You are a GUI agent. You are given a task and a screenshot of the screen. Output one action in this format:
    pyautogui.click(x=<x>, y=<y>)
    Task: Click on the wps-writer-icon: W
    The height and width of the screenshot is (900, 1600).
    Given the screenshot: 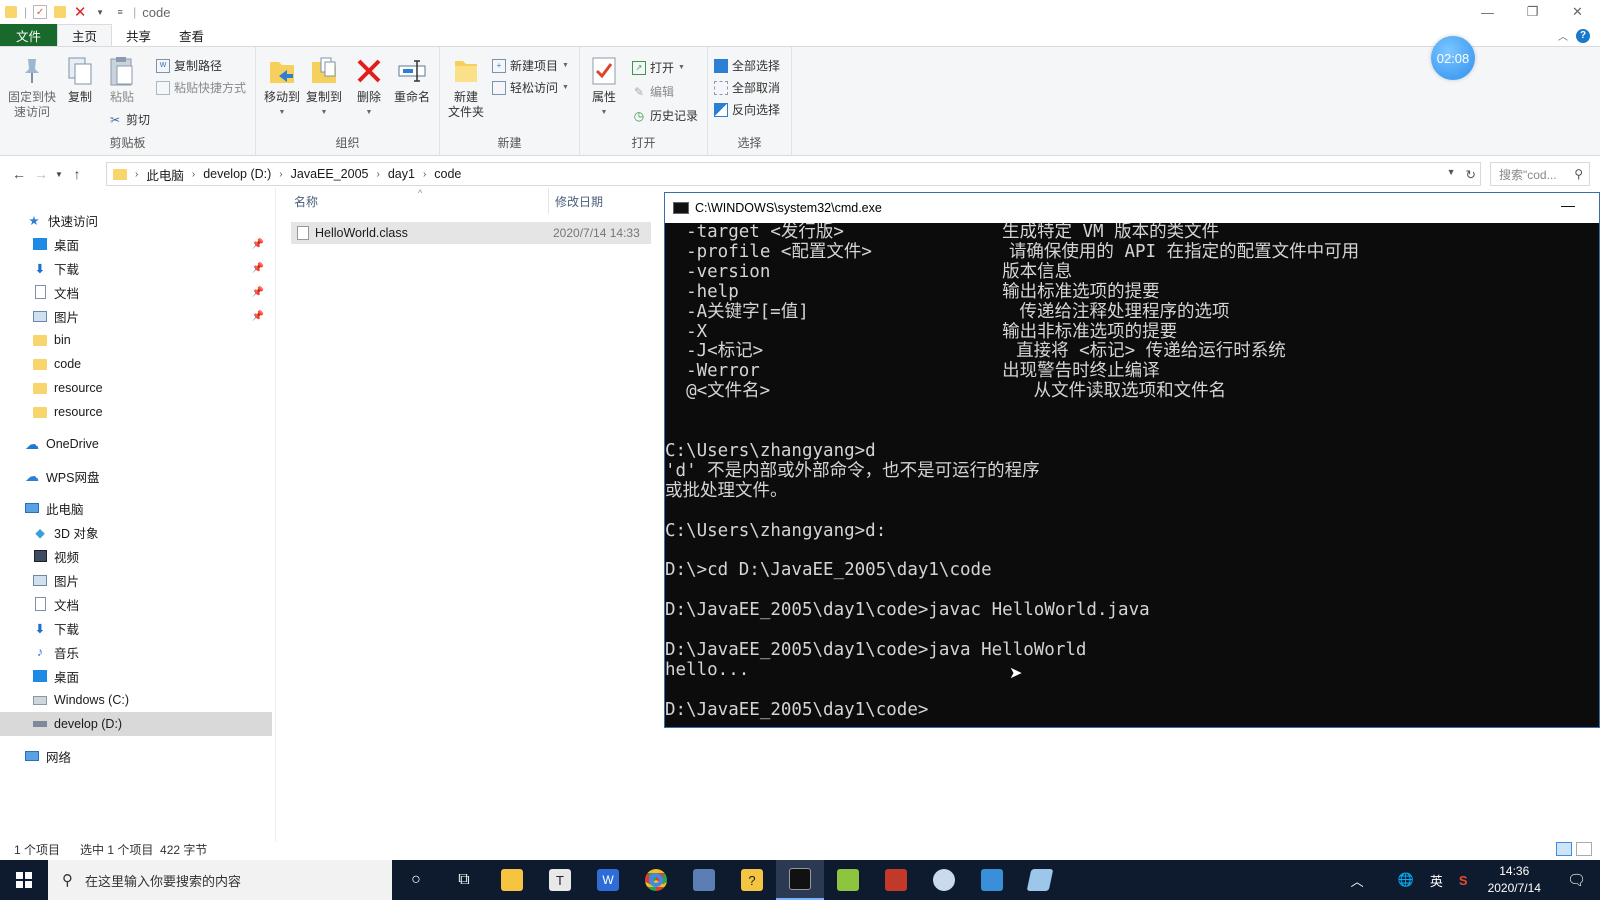 What is the action you would take?
    pyautogui.click(x=608, y=880)
    